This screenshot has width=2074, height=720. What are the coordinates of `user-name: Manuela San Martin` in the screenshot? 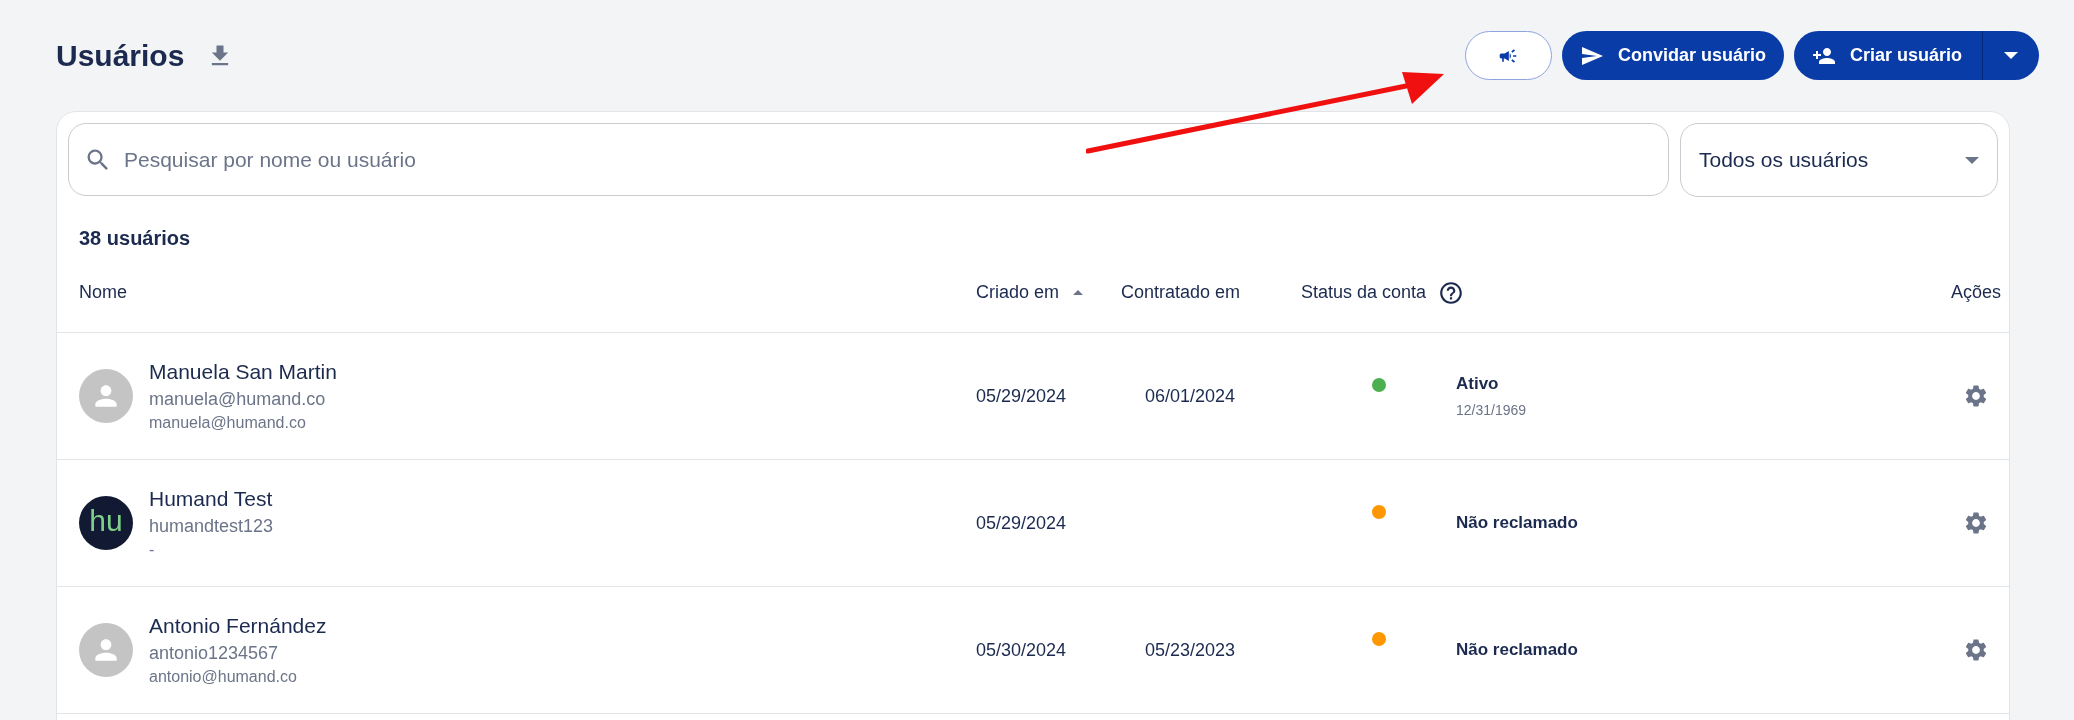 It's located at (243, 372).